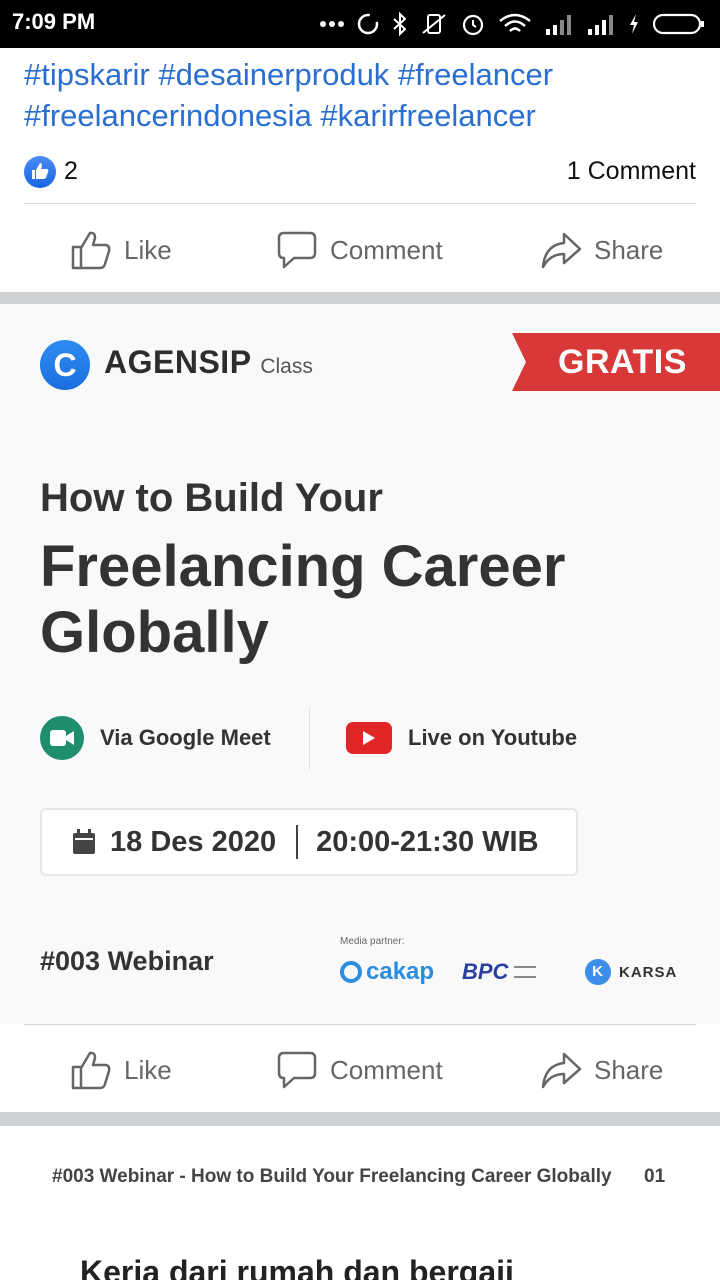  Describe the element at coordinates (473, 25) in the screenshot. I see `alarm-icon` at that location.